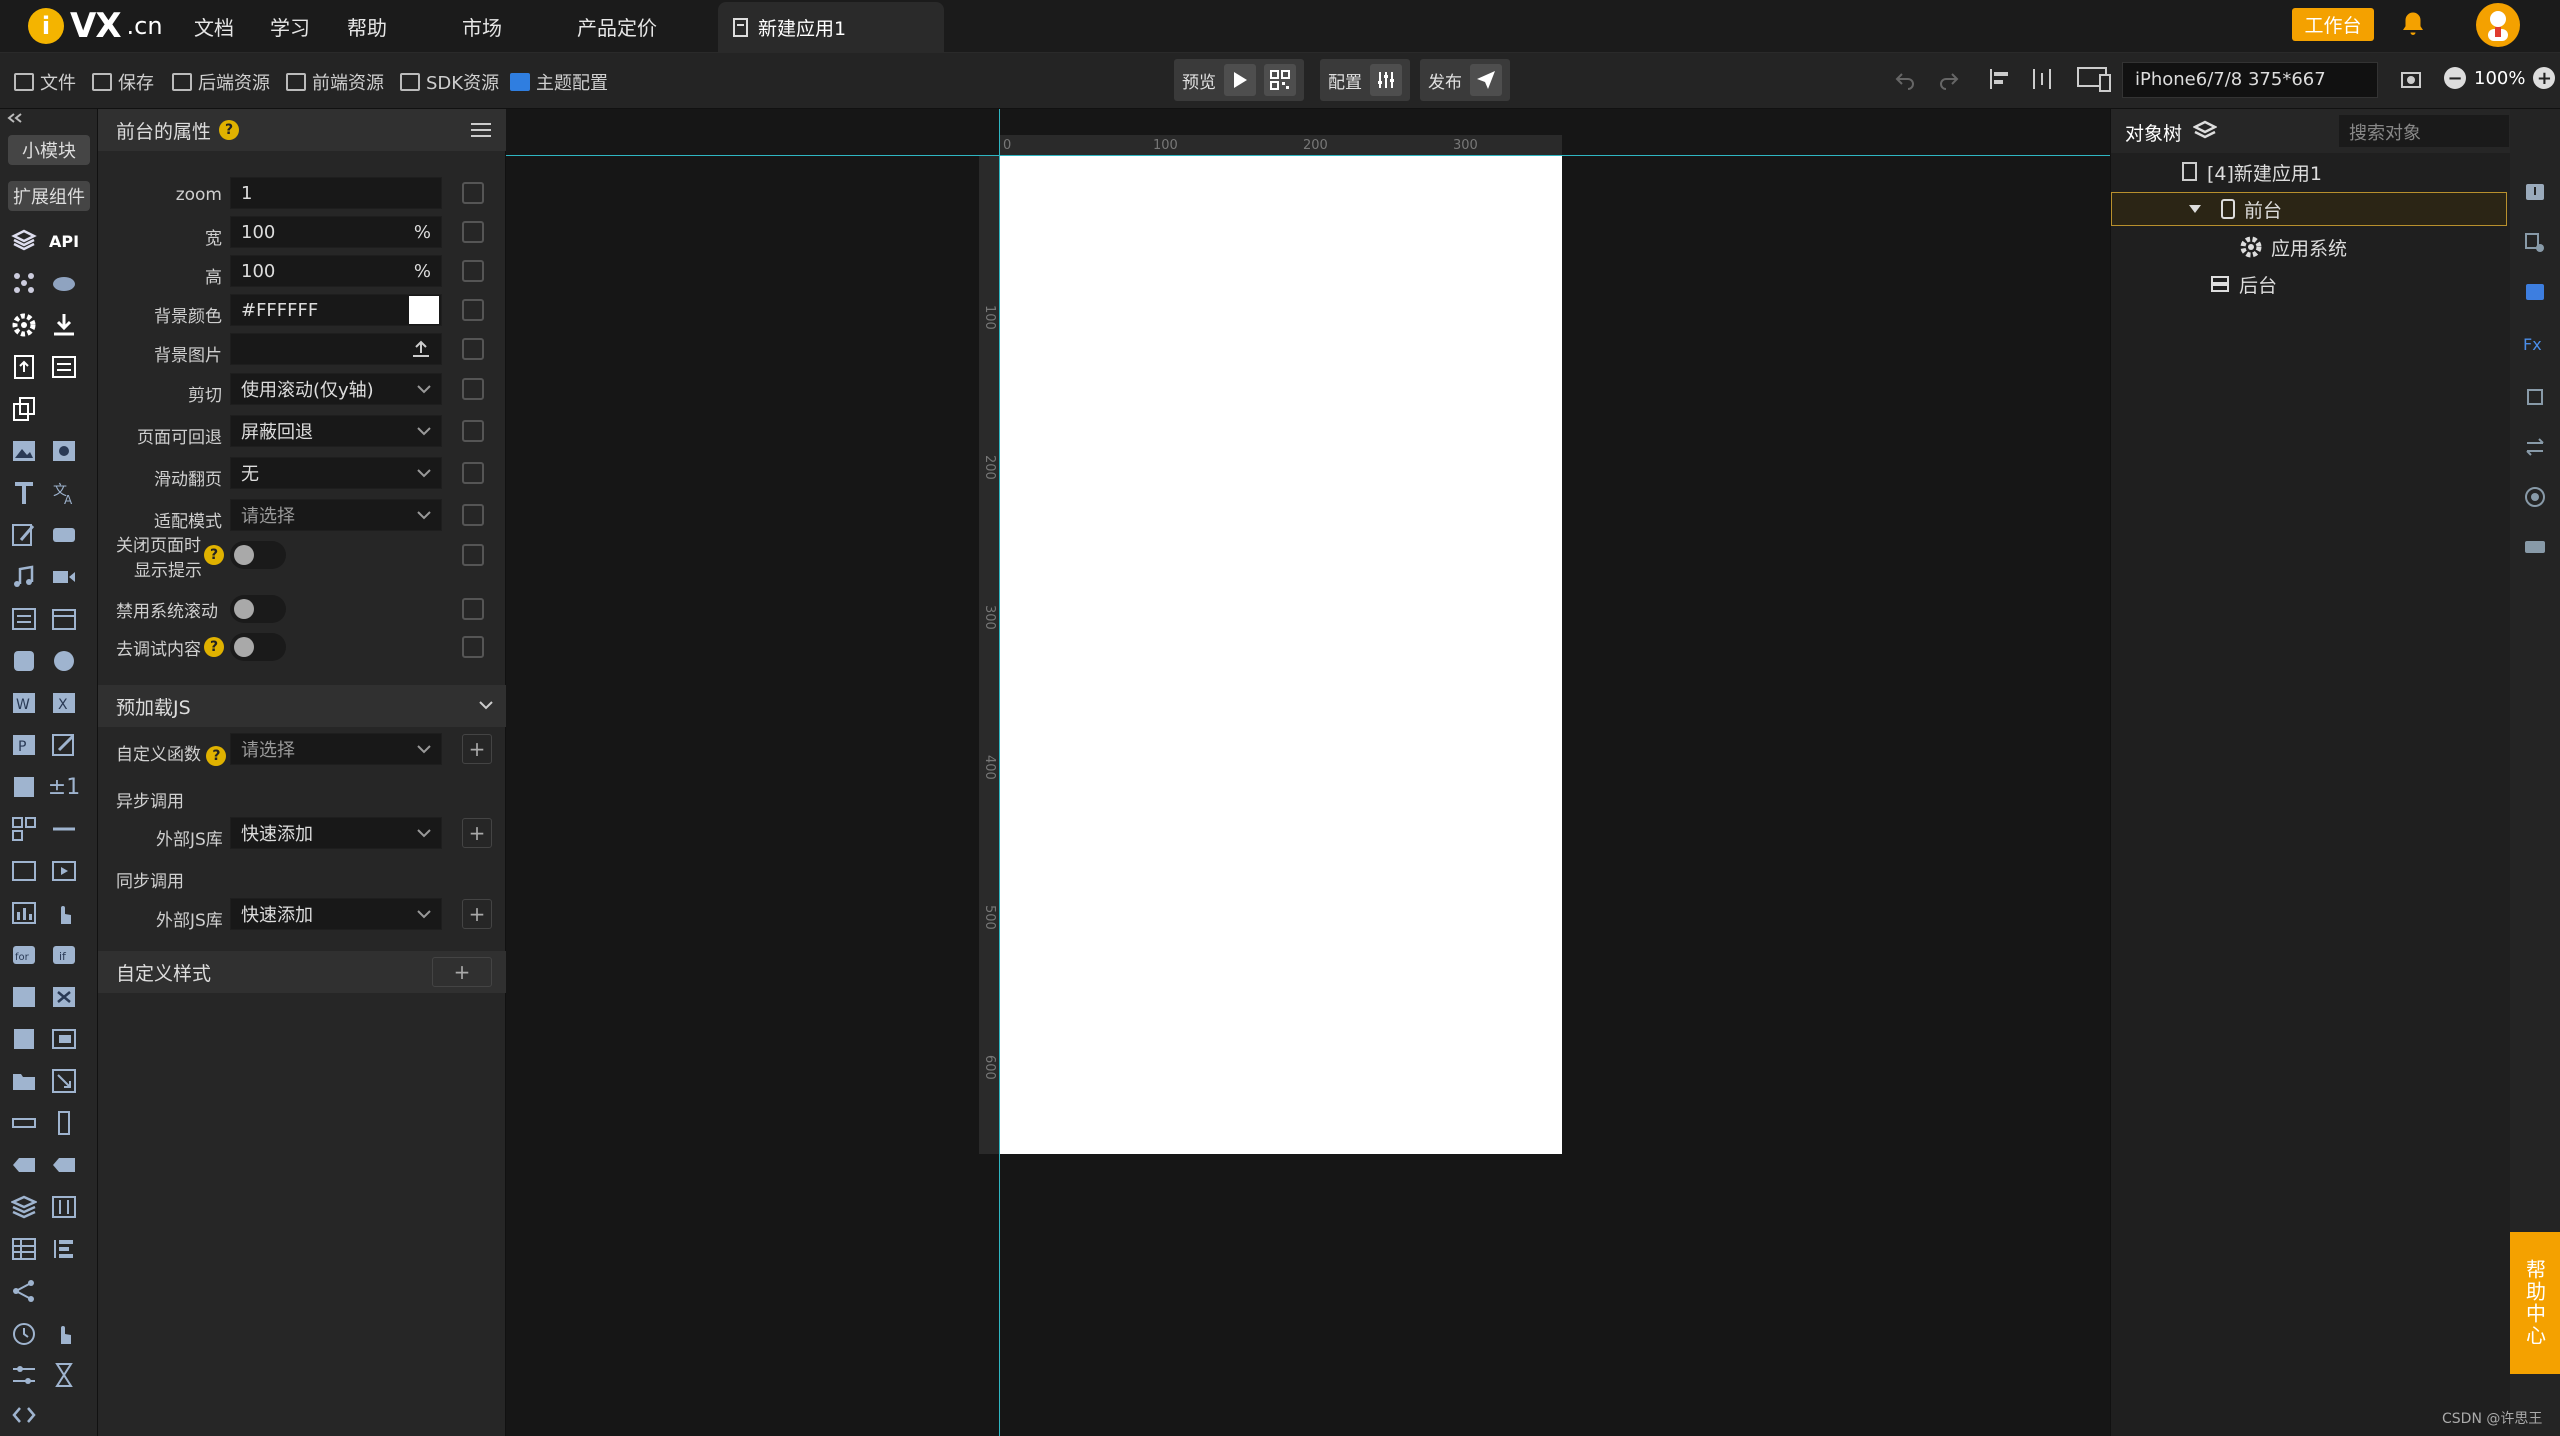  I want to click on text-icon, so click(24, 493).